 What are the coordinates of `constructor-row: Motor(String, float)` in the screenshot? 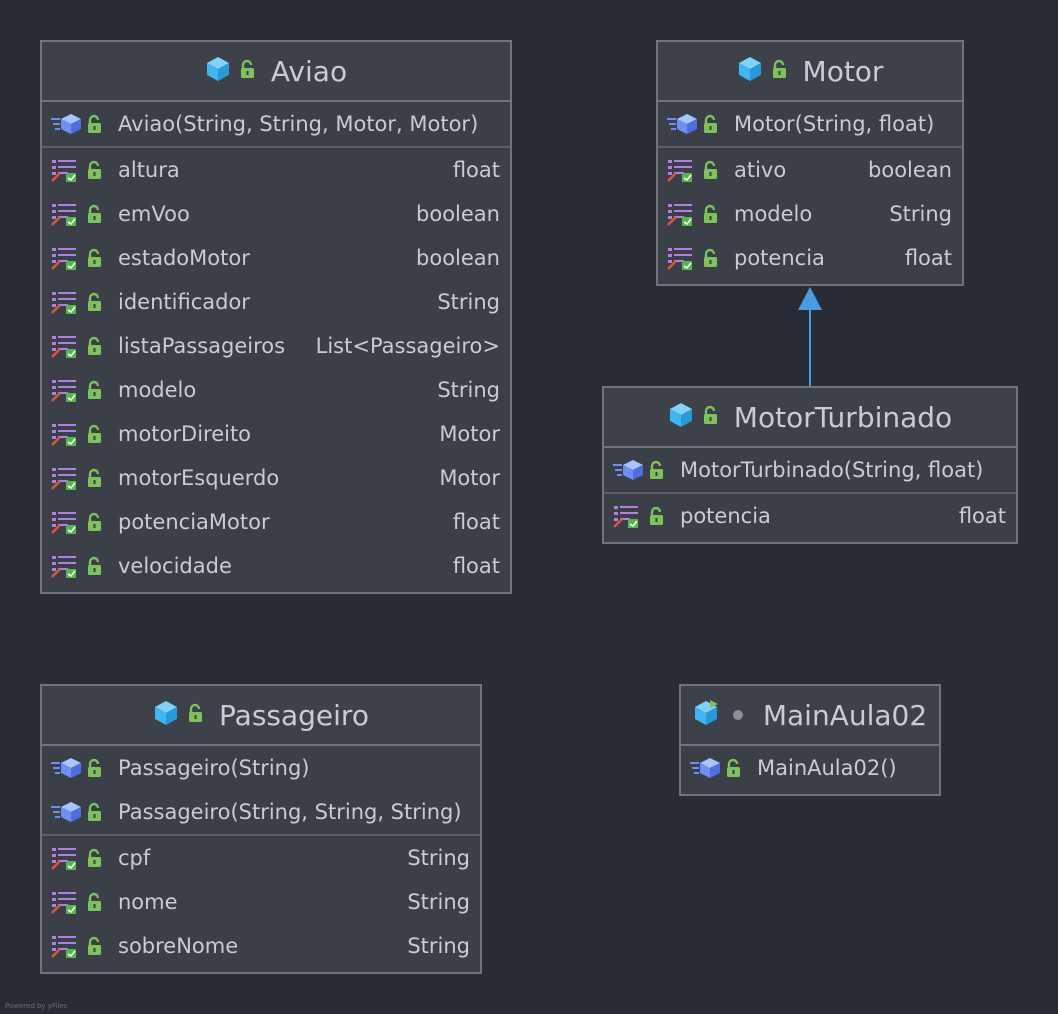 It's located at (810, 124).